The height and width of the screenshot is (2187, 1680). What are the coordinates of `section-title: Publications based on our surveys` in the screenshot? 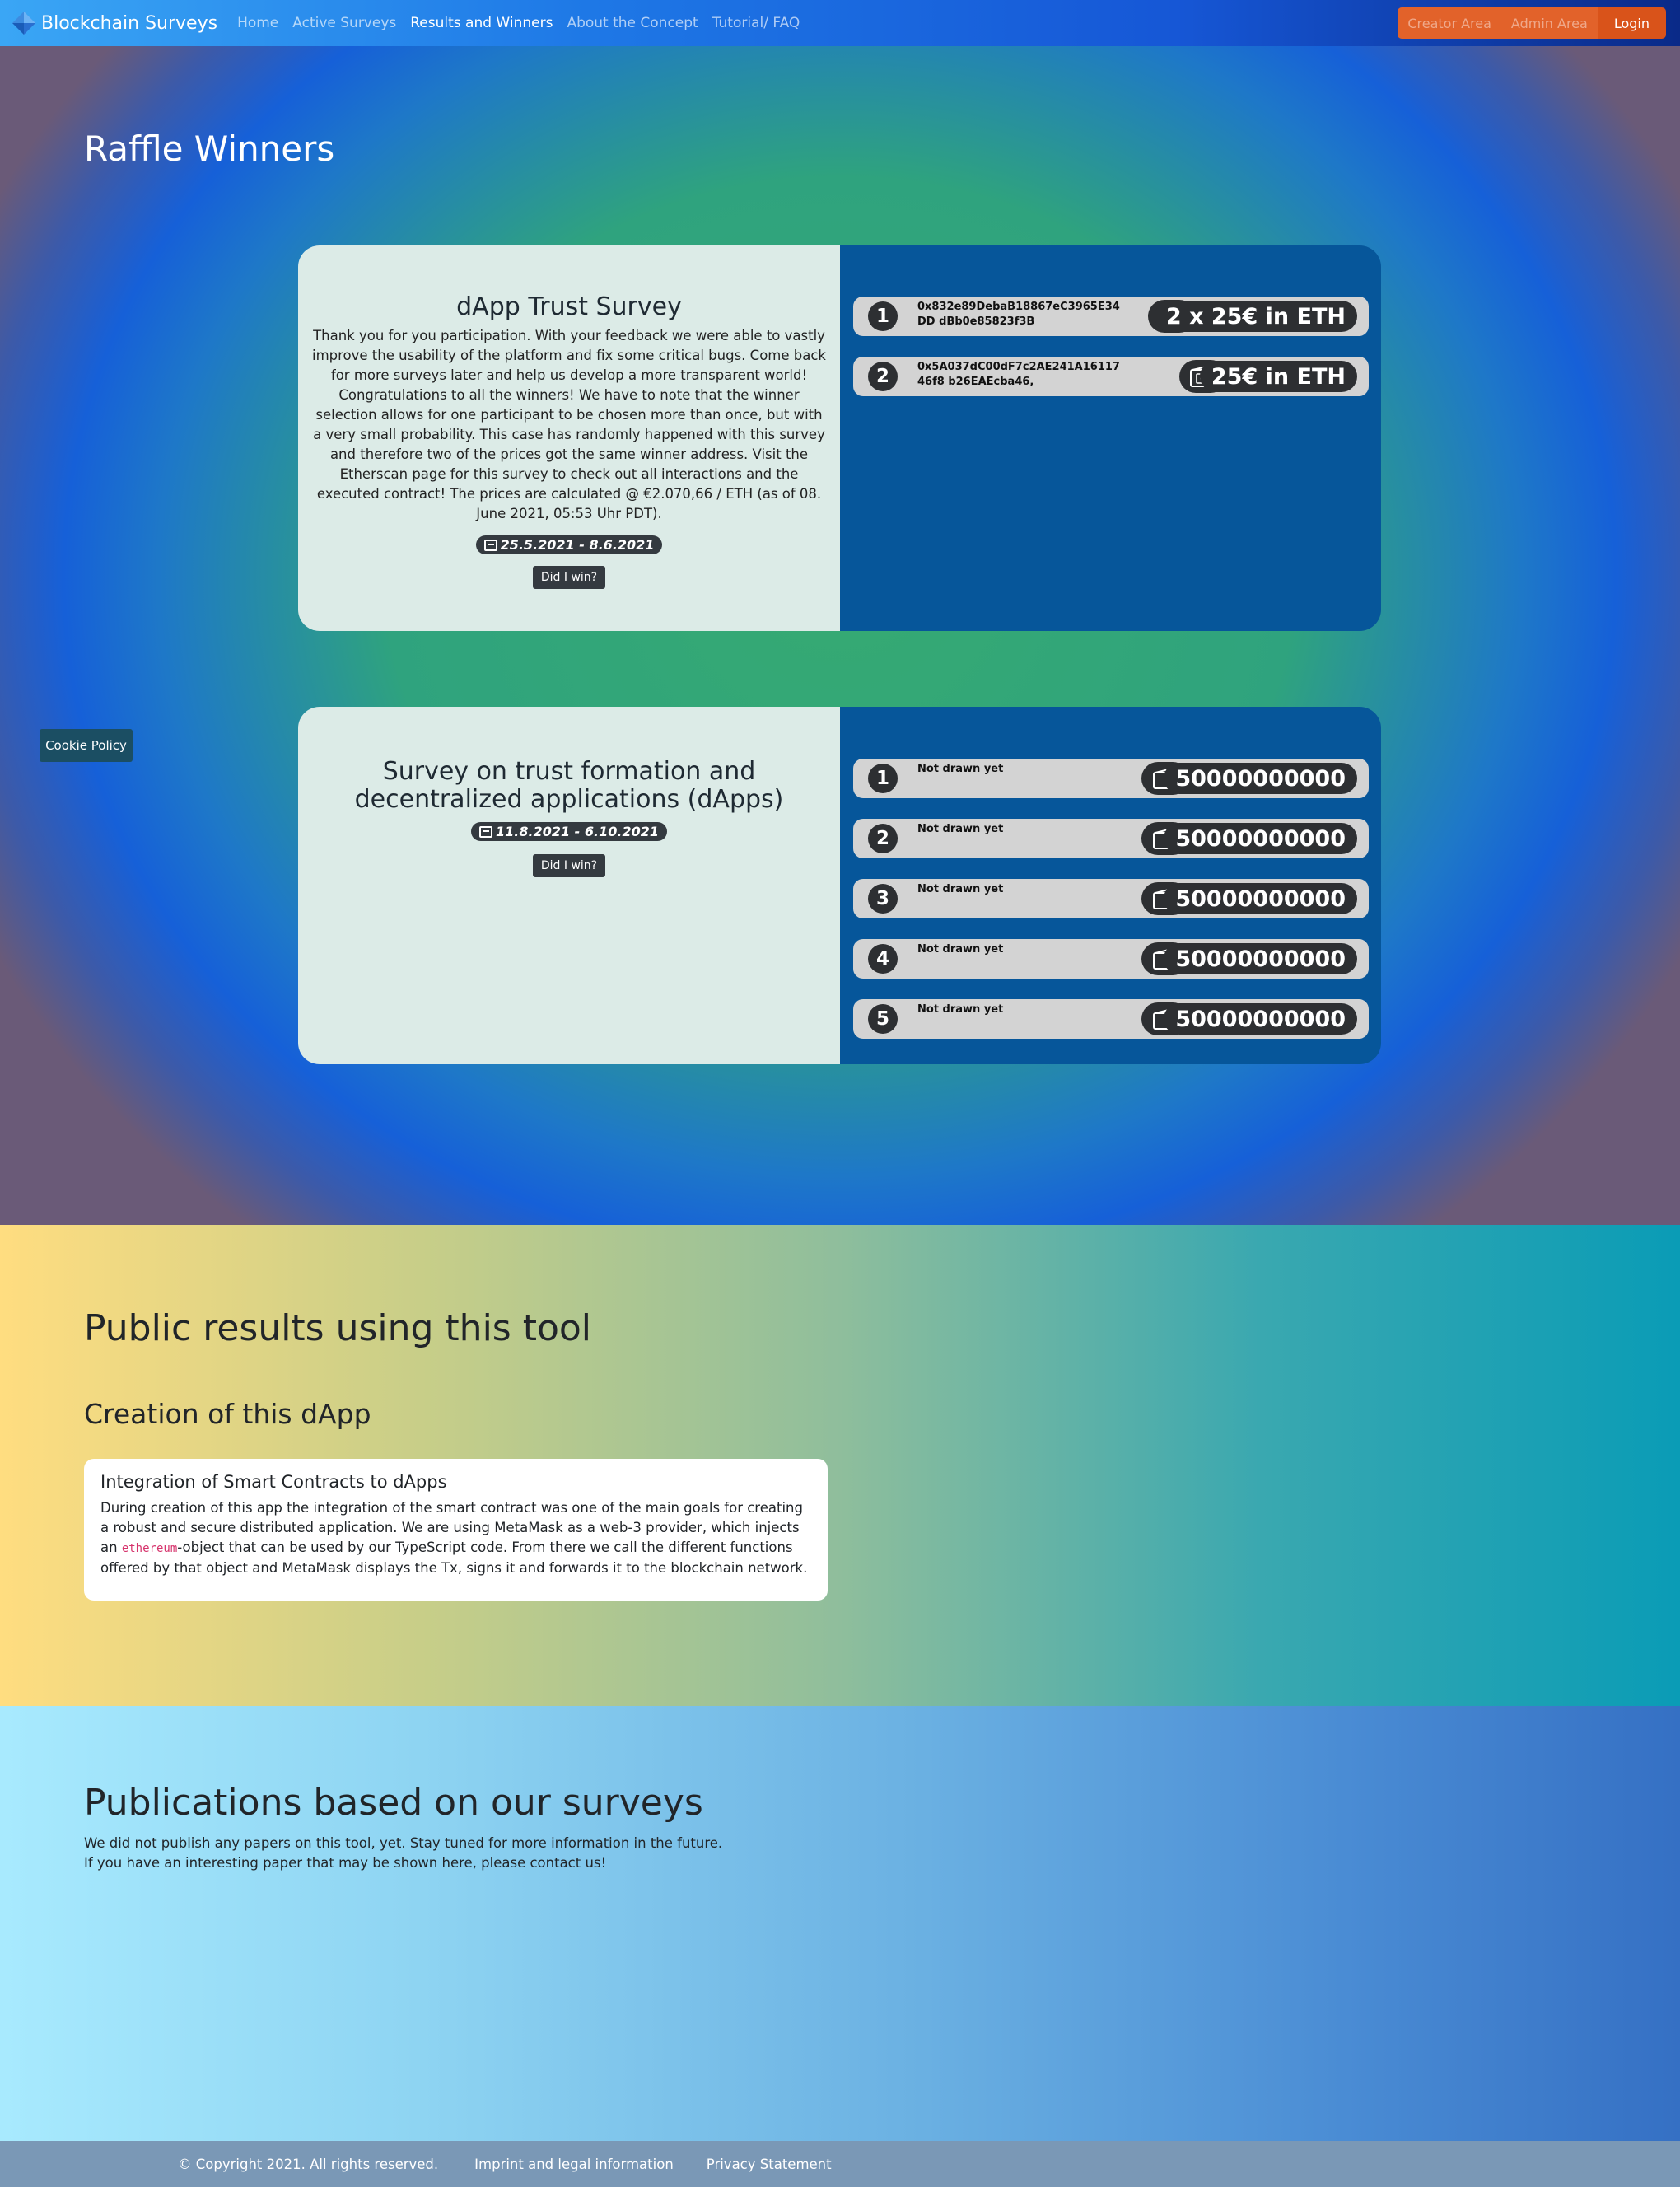 It's located at (393, 1803).